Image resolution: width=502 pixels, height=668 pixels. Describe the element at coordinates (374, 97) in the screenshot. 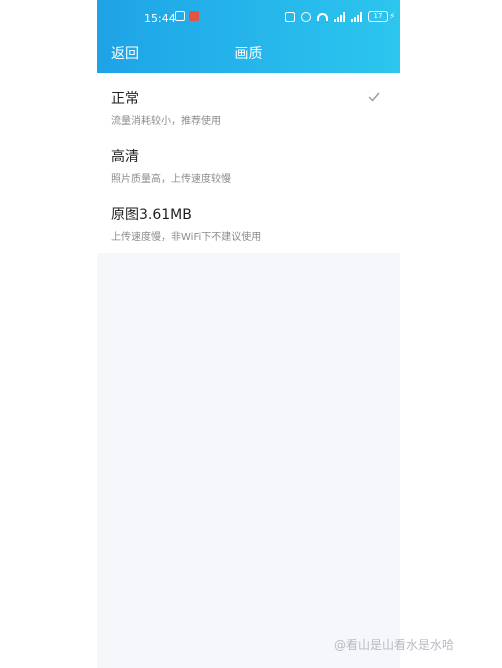

I see `checkmark-icon` at that location.